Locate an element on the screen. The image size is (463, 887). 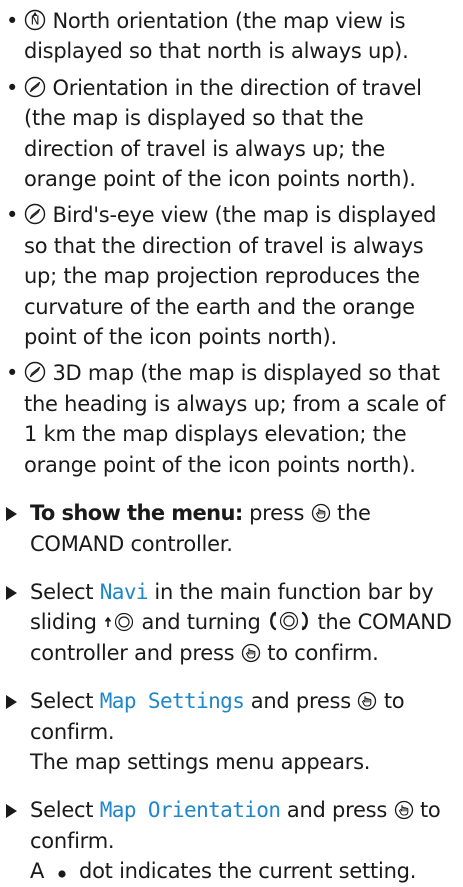
controller-turn-icon is located at coordinates (289, 621).